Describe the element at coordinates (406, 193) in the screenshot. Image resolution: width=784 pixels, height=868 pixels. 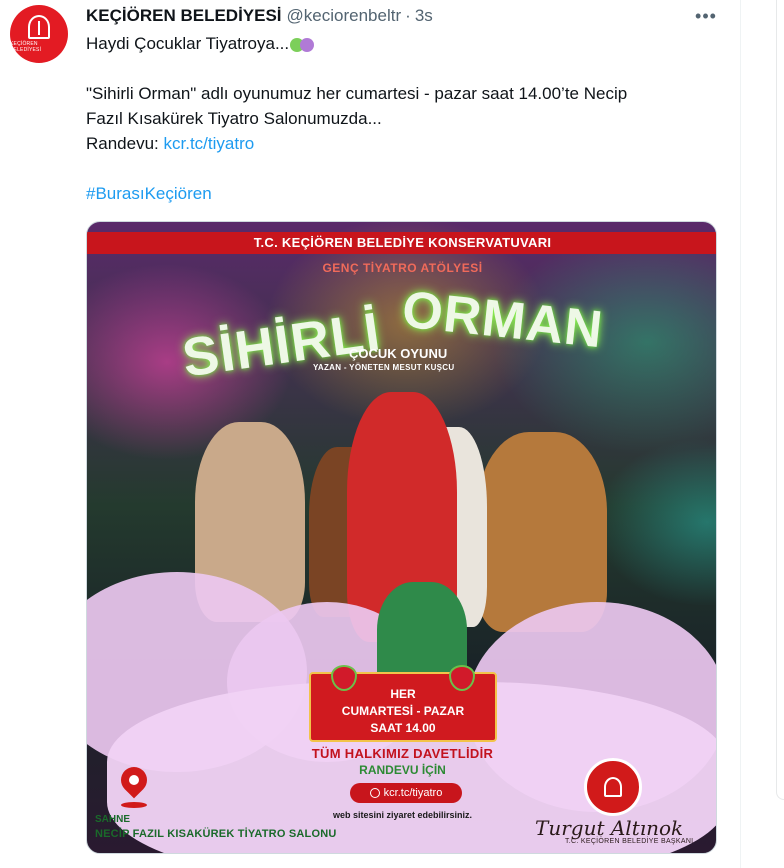
I see `tweet-line-hashtag: #BurasıKeçiören` at that location.